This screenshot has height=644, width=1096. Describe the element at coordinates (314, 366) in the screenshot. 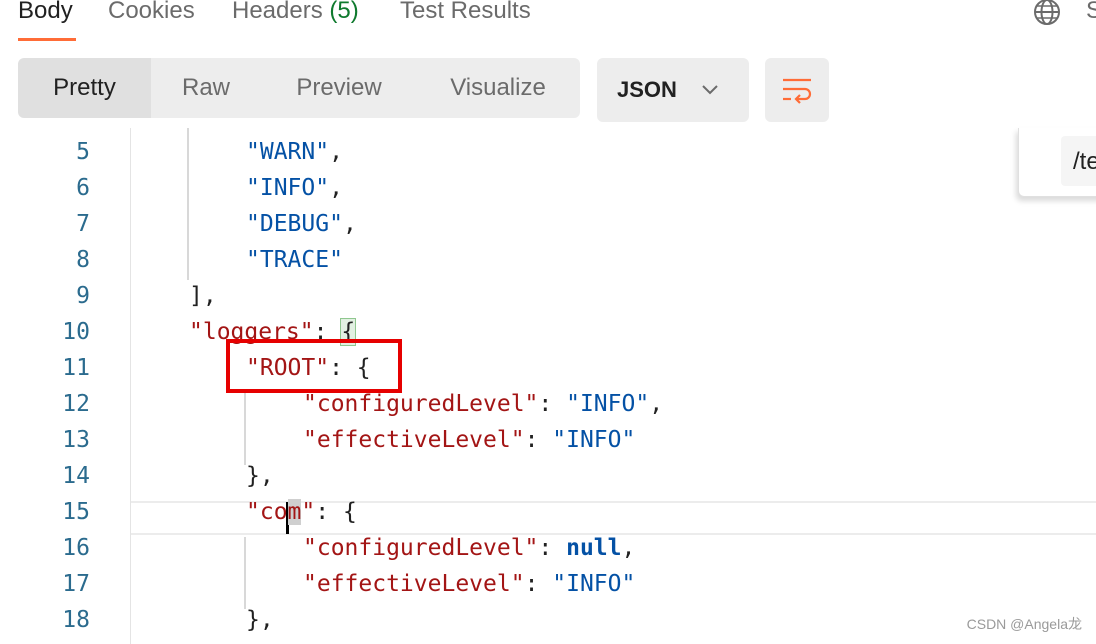

I see `annotation-highlight-box` at that location.